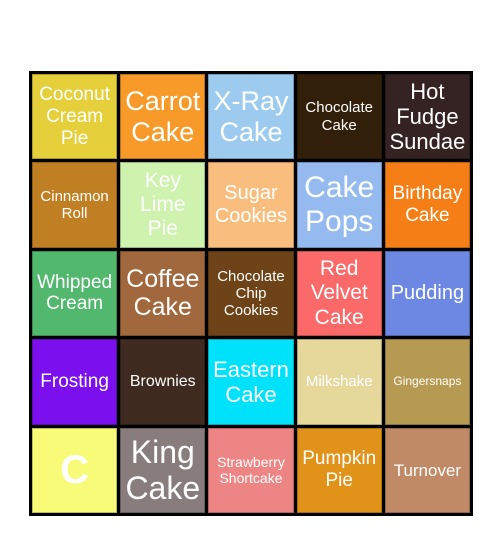 The image size is (501, 544). I want to click on bingo-cell: Cinnamon Roll, so click(75, 205).